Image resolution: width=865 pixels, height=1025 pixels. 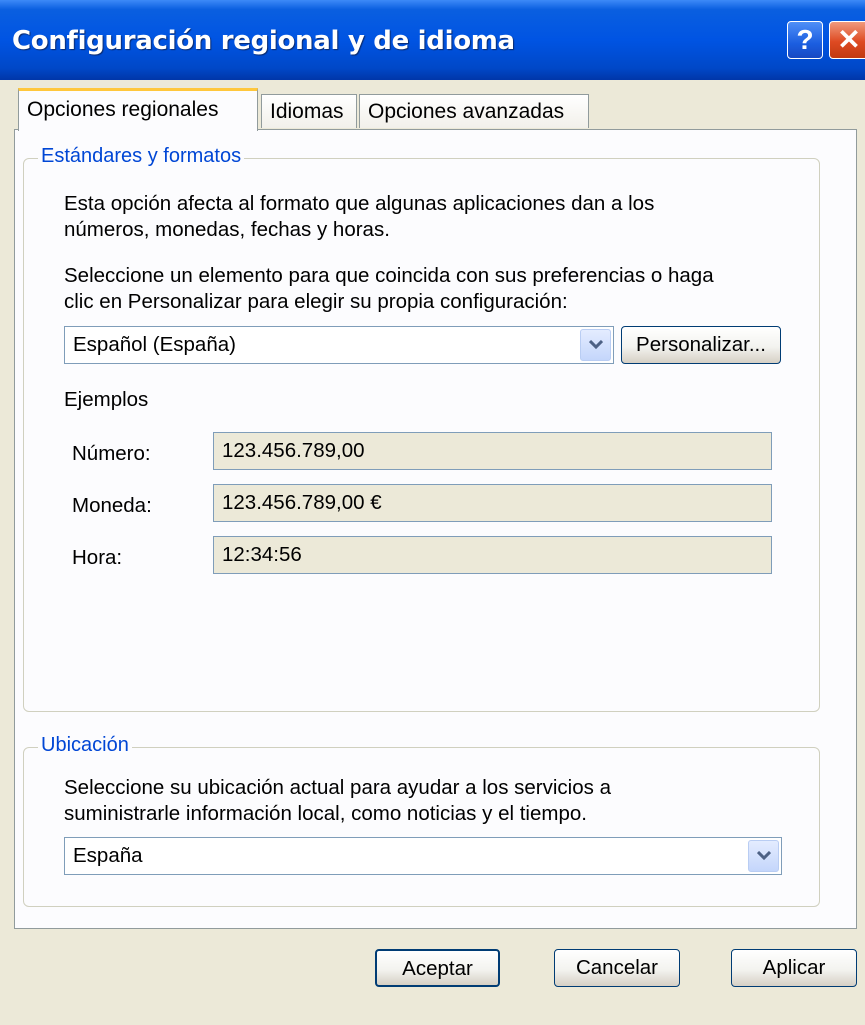 I want to click on cancel-button: Cancelar, so click(x=617, y=968).